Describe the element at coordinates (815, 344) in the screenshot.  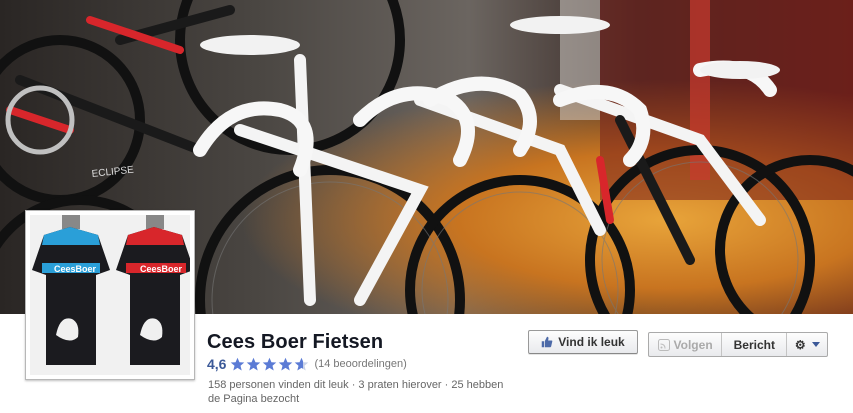
I see `chevron-down-icon` at that location.